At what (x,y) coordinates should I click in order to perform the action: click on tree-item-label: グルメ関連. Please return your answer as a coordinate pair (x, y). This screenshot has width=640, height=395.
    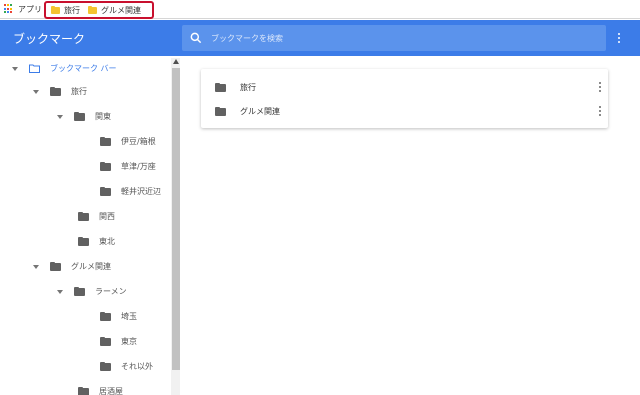
    Looking at the image, I should click on (91, 266).